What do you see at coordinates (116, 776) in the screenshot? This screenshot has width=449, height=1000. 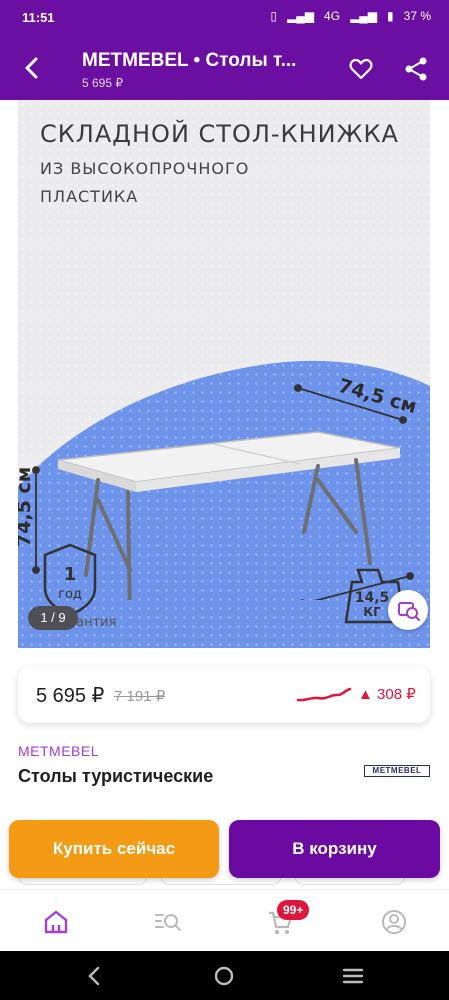 I see `product-category: Столы туристические` at bounding box center [116, 776].